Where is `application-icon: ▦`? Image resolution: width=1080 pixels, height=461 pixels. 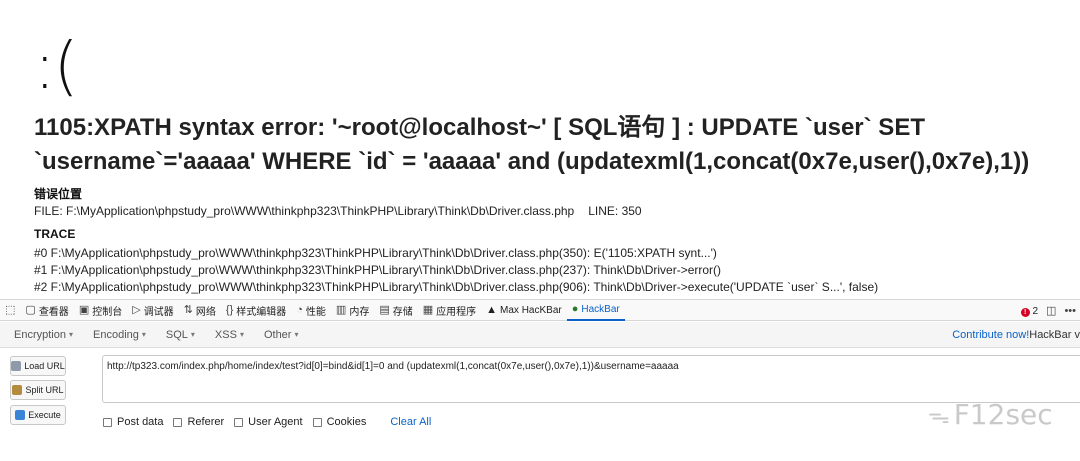 application-icon: ▦ is located at coordinates (428, 309).